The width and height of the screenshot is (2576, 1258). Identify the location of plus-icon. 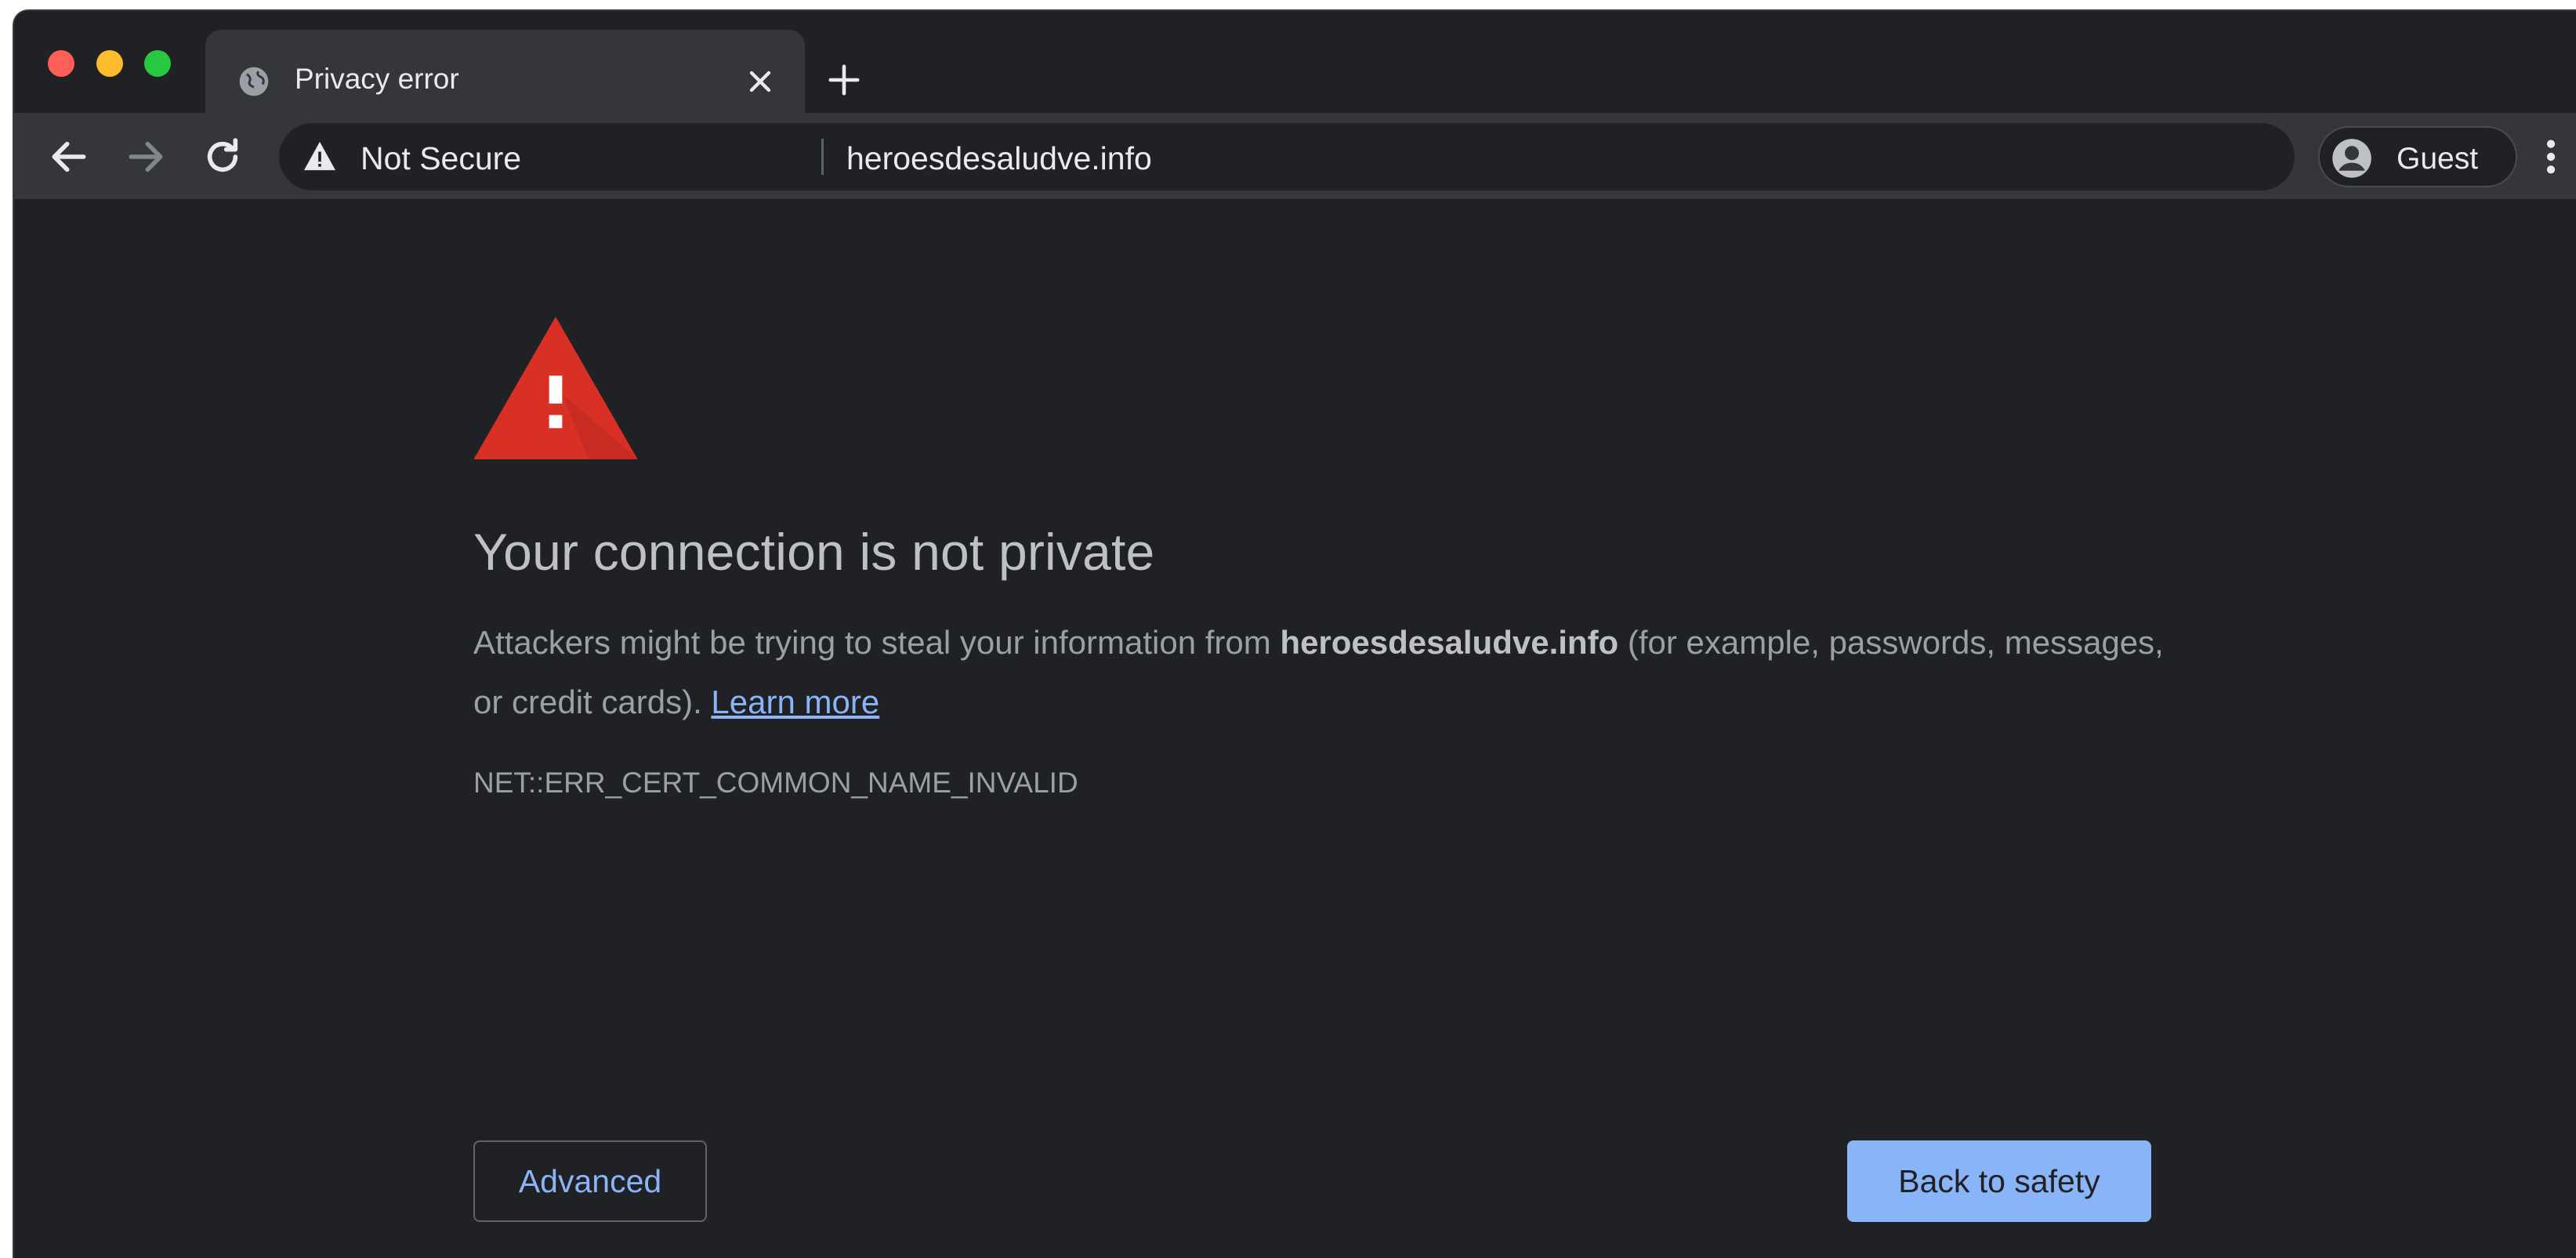
(844, 80).